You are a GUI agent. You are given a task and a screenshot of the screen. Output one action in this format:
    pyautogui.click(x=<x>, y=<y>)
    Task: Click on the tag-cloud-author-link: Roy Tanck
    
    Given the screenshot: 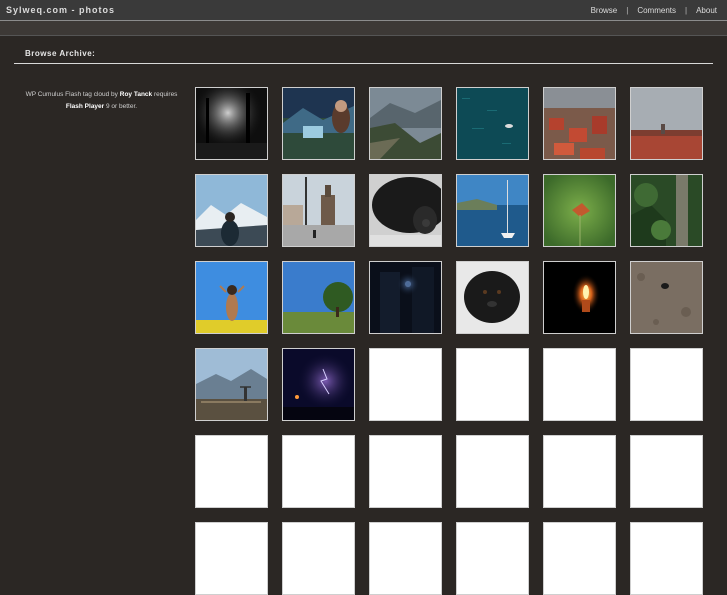 What is the action you would take?
    pyautogui.click(x=136, y=94)
    